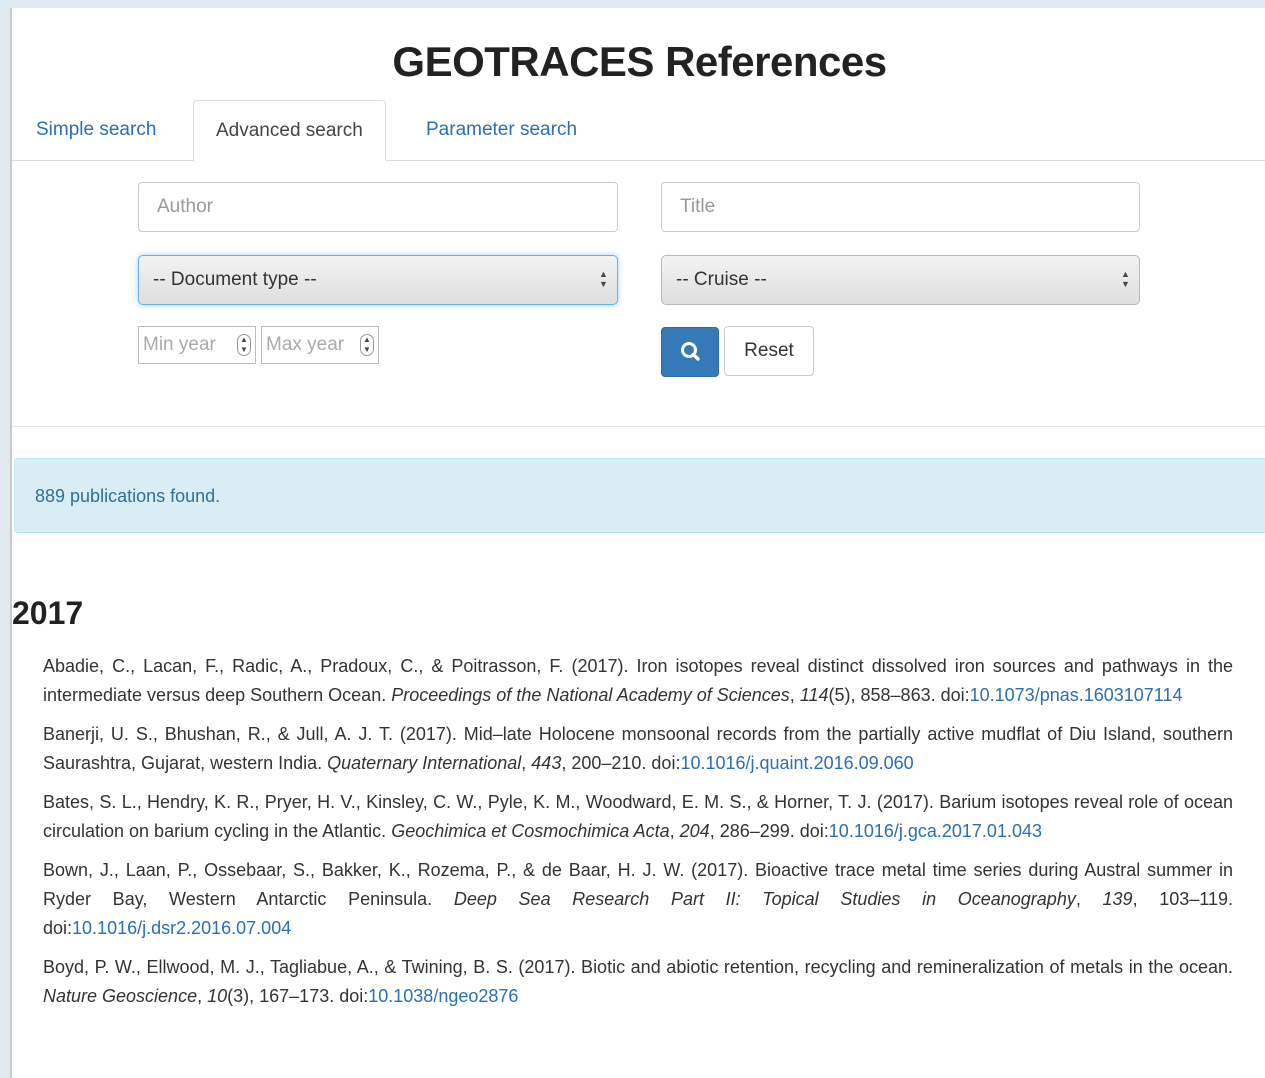 The image size is (1265, 1078). I want to click on reference-volume: 443, so click(546, 763).